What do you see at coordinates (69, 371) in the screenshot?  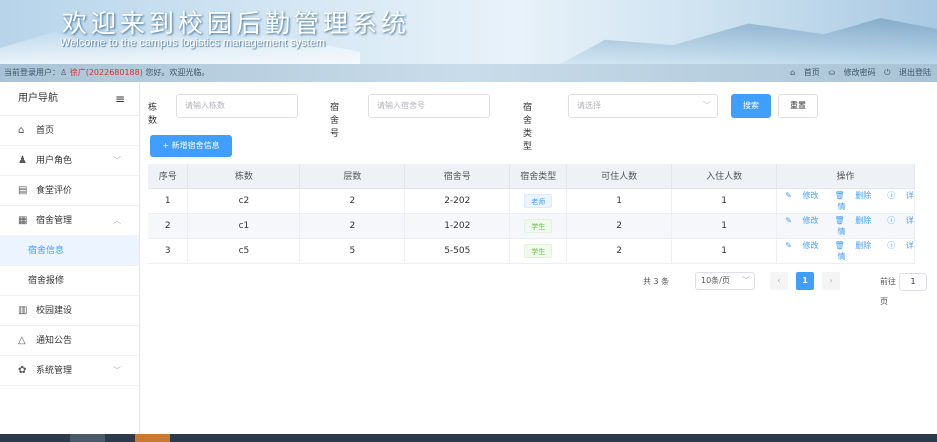 I see `sidebar-item-system: ✿ 系统管理 ﹀` at bounding box center [69, 371].